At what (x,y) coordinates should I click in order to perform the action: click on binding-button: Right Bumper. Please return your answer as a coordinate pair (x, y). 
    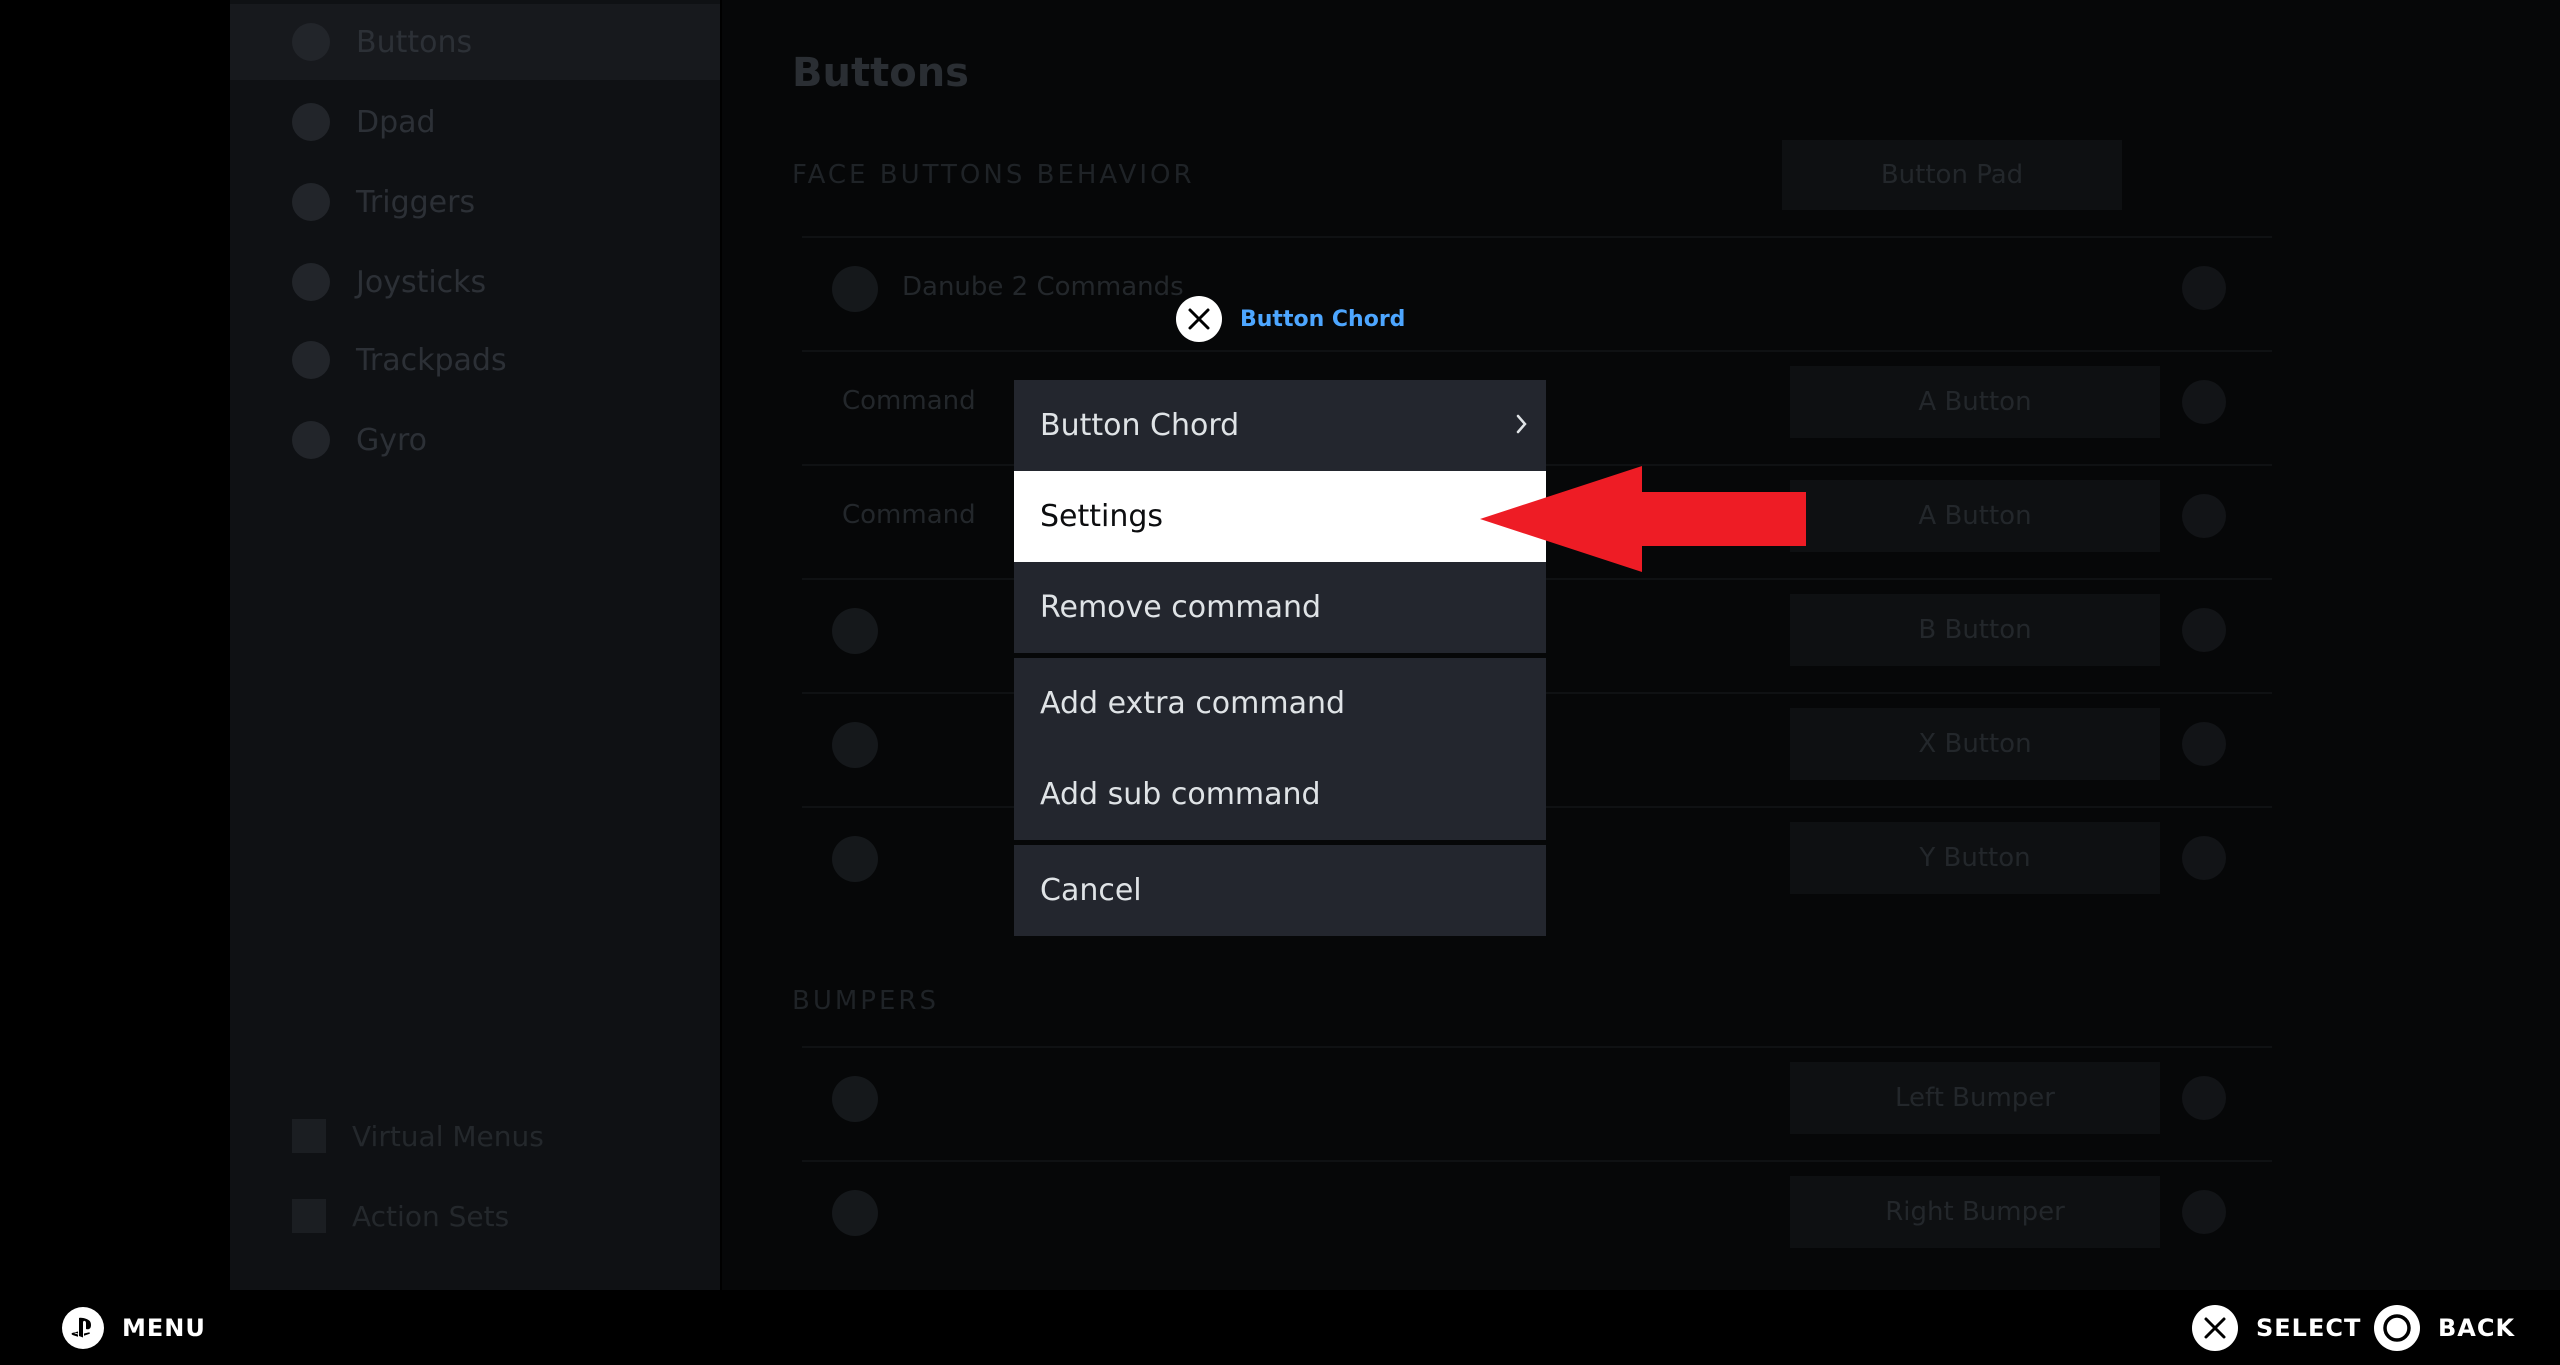
    Looking at the image, I should click on (1975, 1212).